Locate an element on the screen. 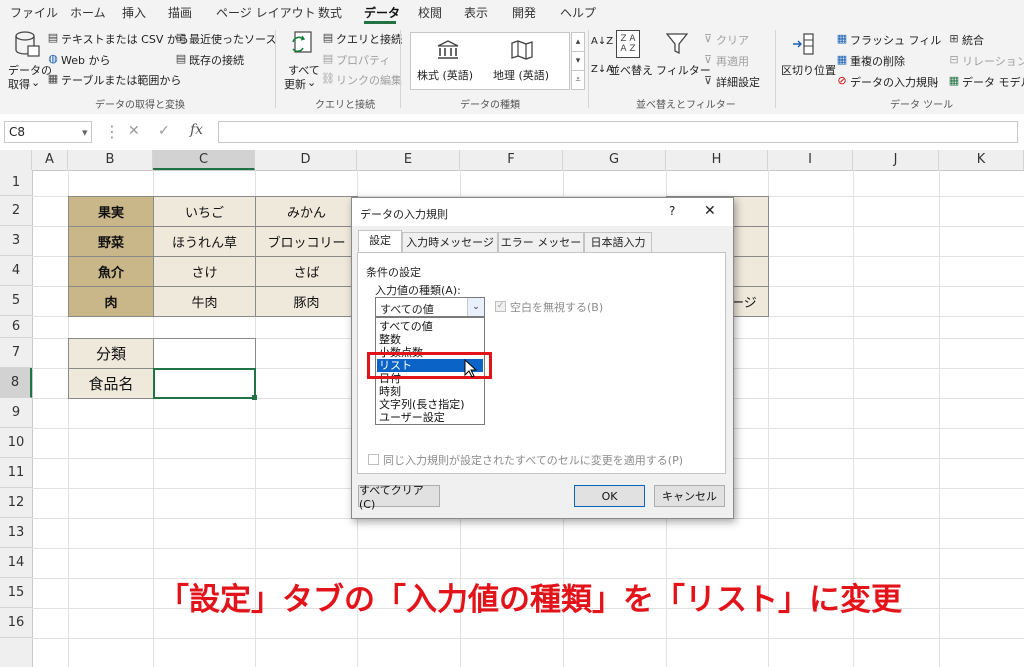 This screenshot has height=667, width=1024. chevron-down-icon: ▾ is located at coordinates (578, 61).